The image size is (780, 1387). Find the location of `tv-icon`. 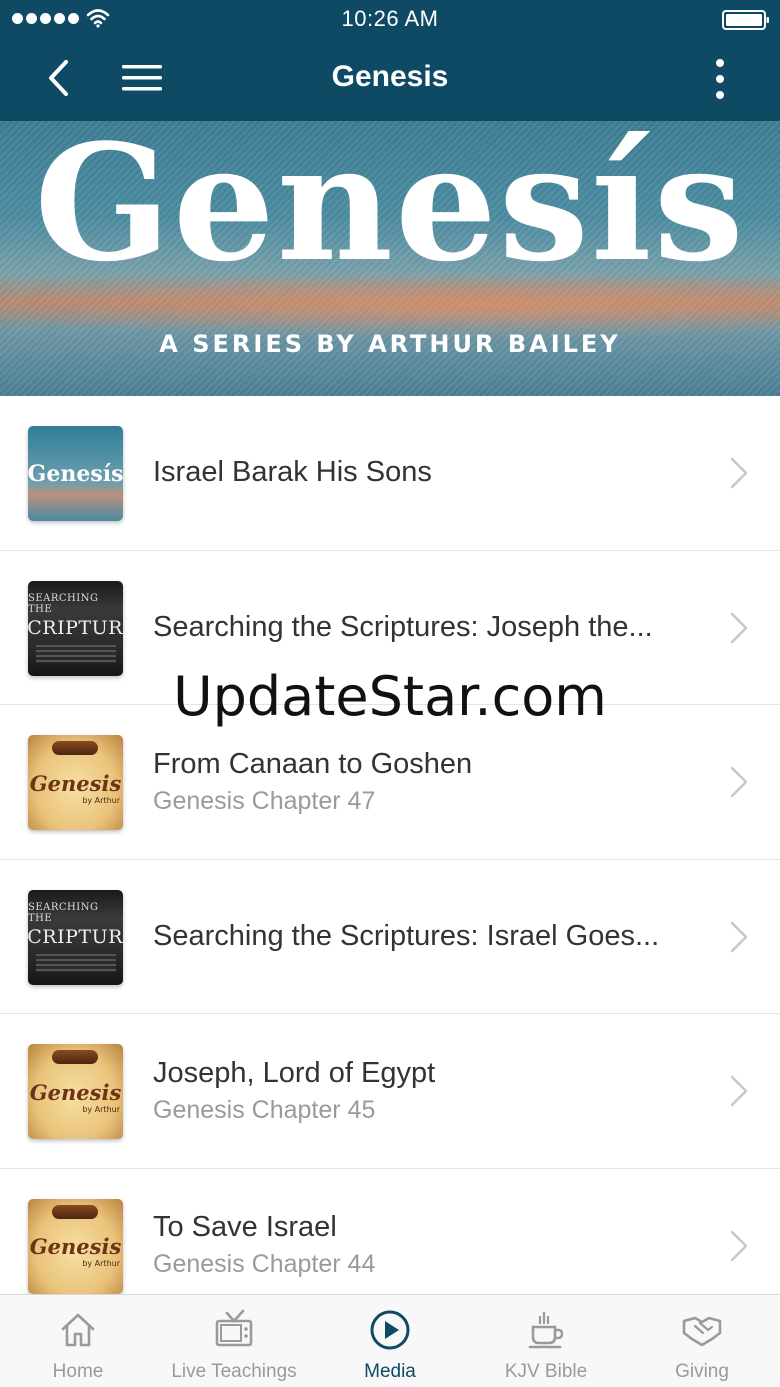

tv-icon is located at coordinates (234, 1328).